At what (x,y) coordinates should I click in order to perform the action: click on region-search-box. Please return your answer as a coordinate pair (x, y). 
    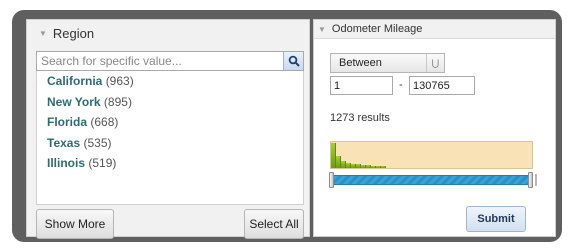
    Looking at the image, I should click on (170, 61).